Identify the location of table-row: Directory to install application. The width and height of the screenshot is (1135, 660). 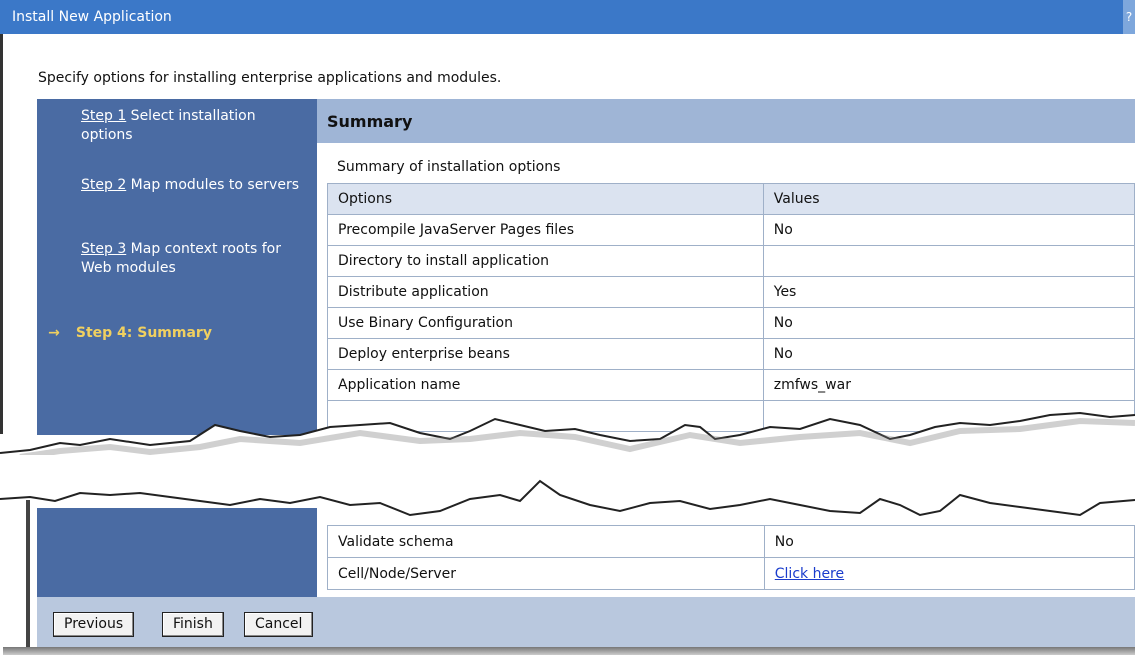
(731, 261).